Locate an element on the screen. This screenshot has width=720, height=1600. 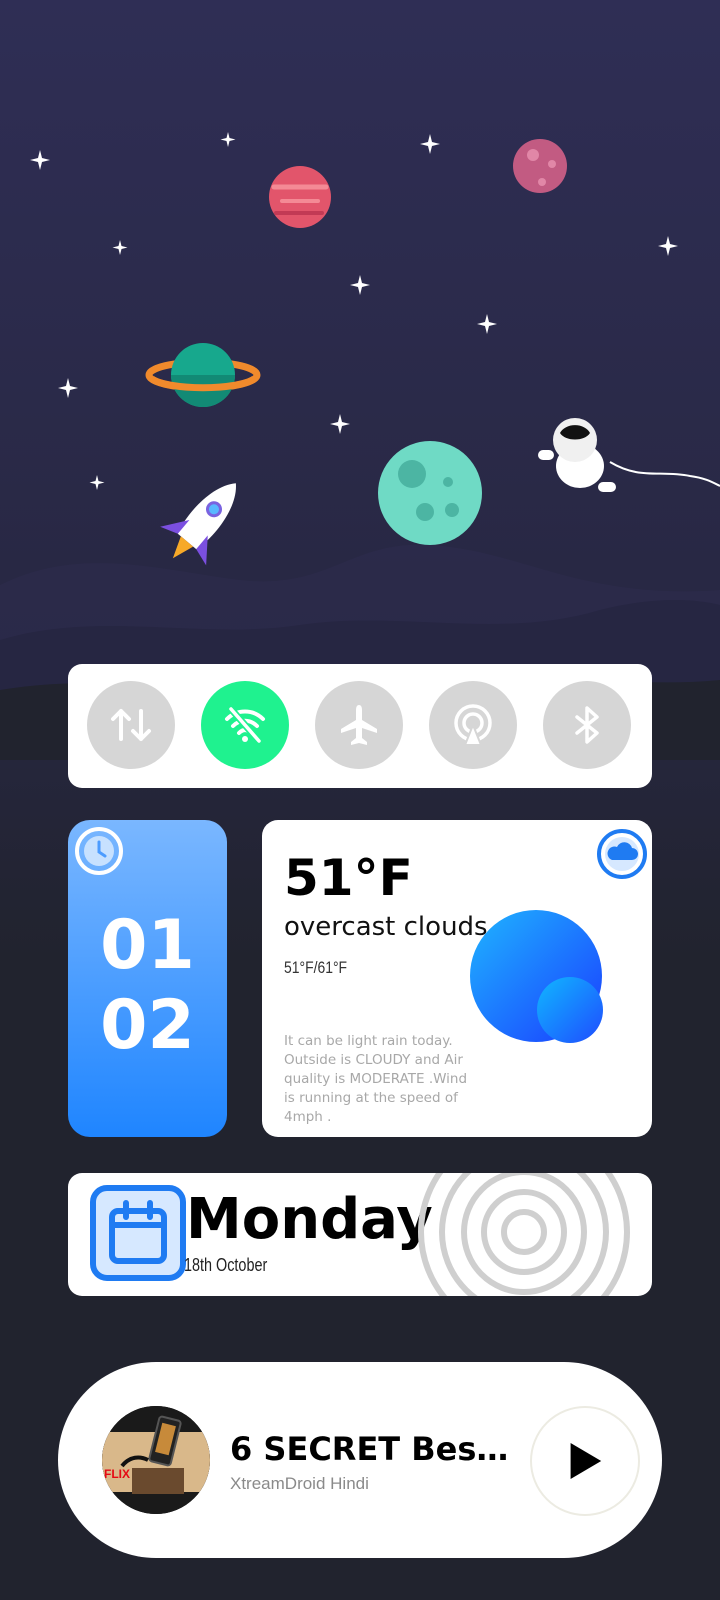
current-temperature: 51°F is located at coordinates (348, 878).